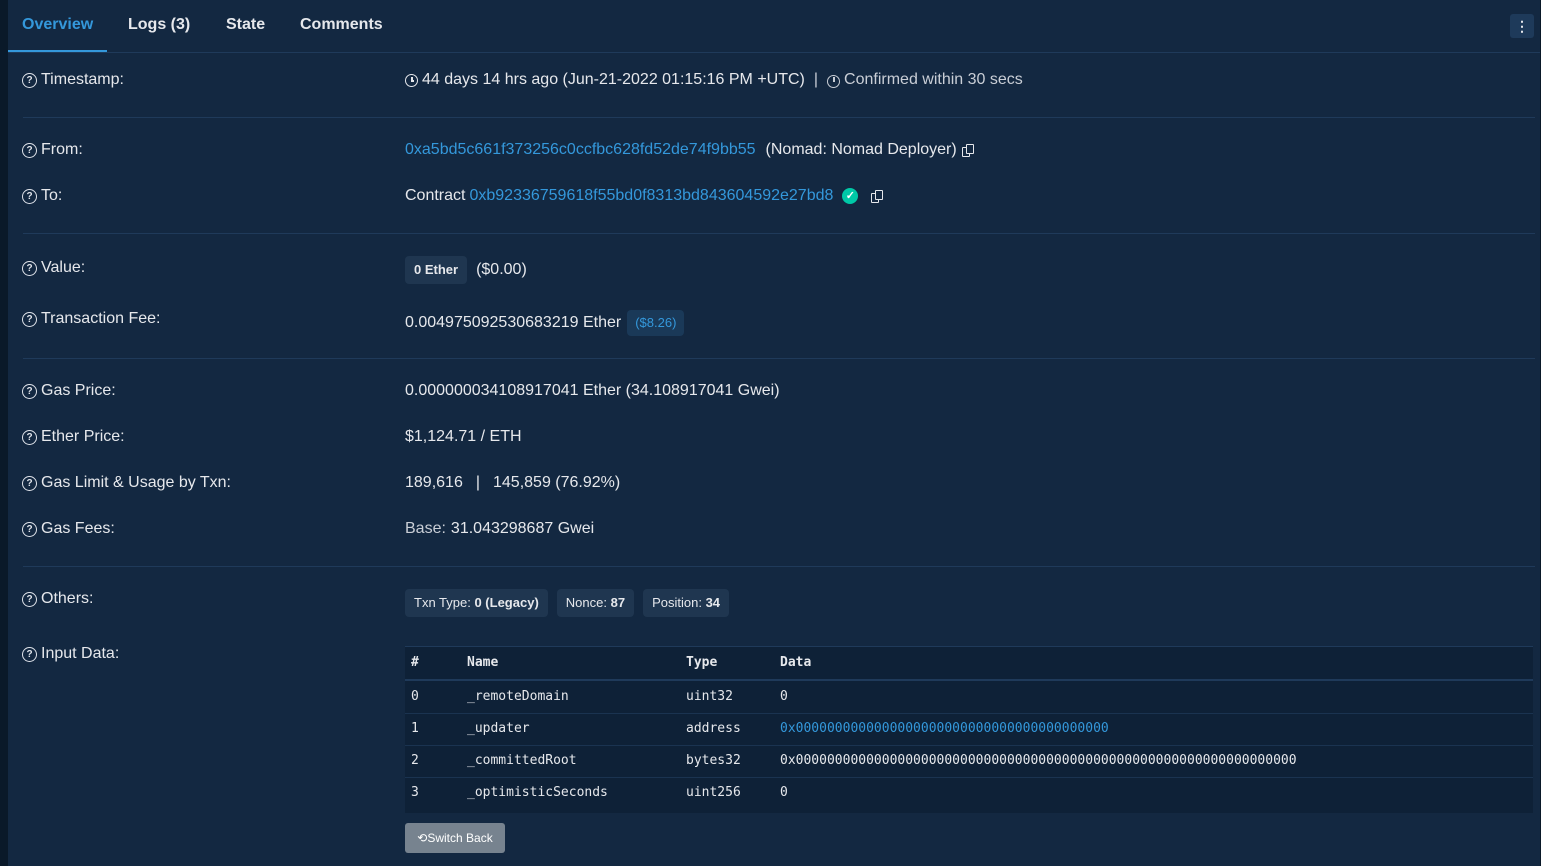  Describe the element at coordinates (411, 80) in the screenshot. I see `clock-icon` at that location.